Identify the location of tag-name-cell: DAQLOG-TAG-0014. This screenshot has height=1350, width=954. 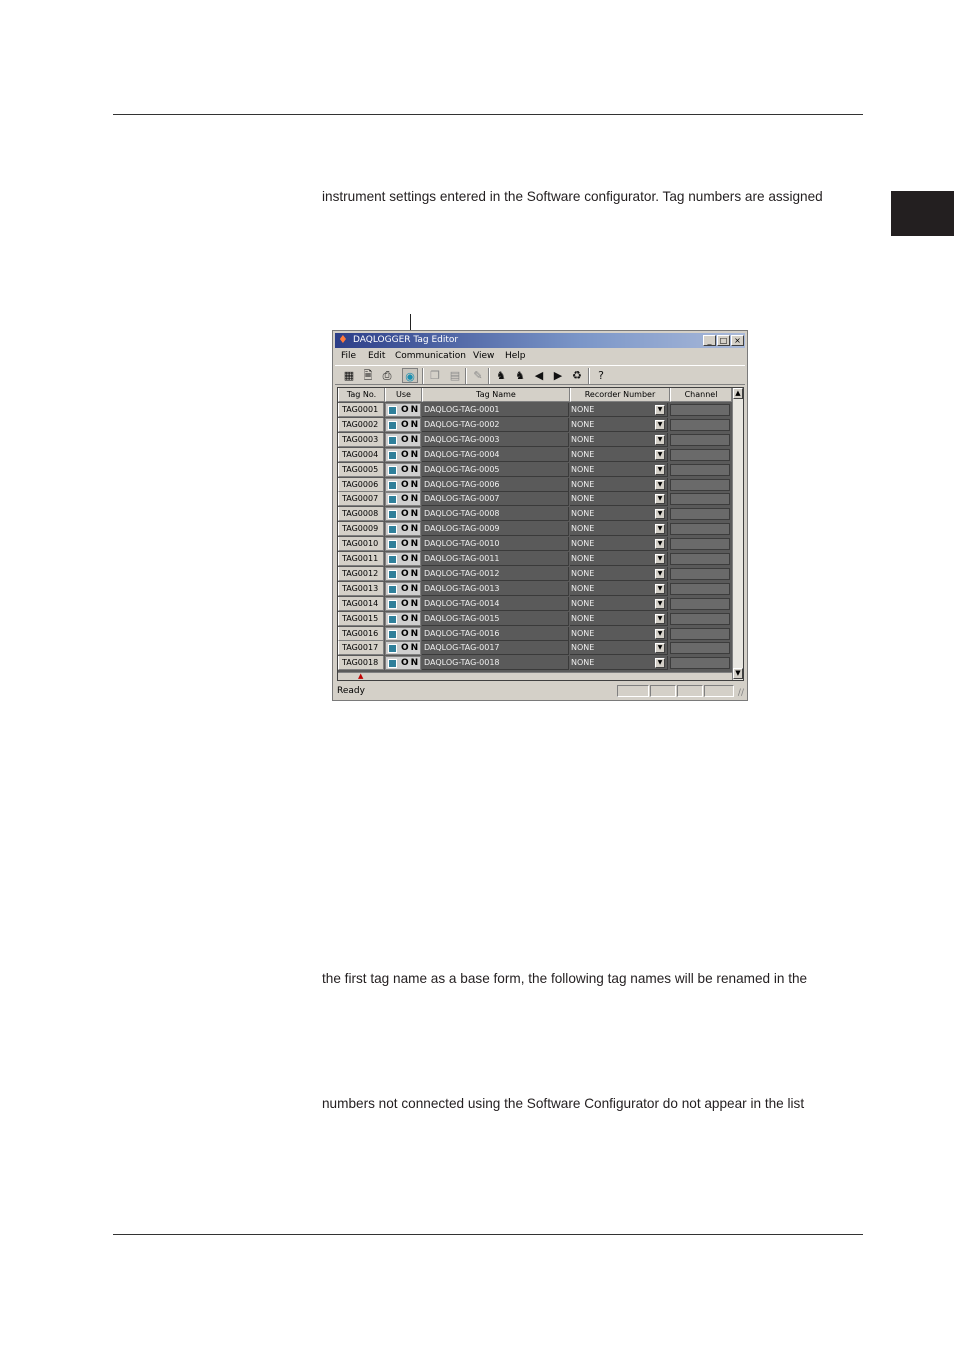
(495, 603).